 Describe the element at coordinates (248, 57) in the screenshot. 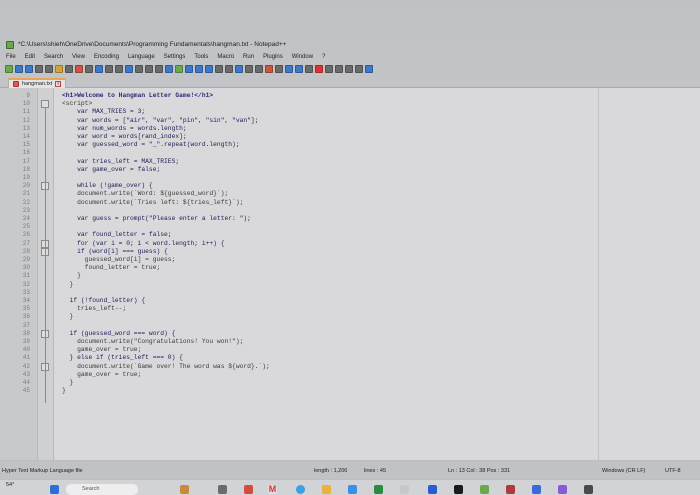

I see `menu-item-run: Run` at that location.